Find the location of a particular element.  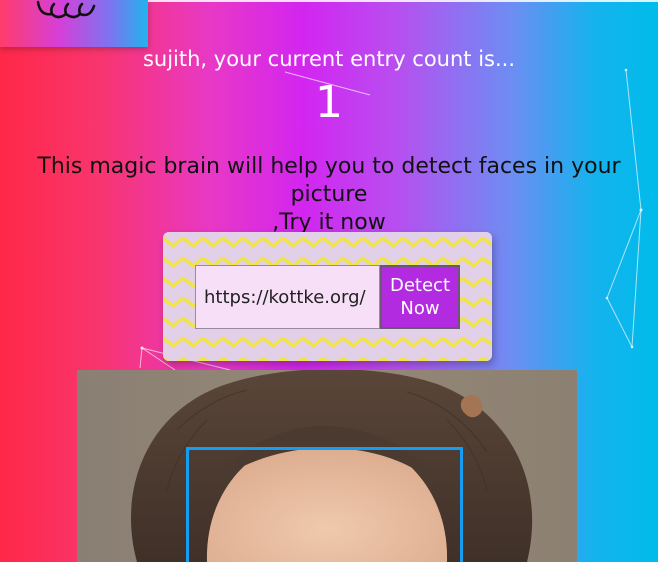

image-url-form: Detect Now is located at coordinates (327, 296).